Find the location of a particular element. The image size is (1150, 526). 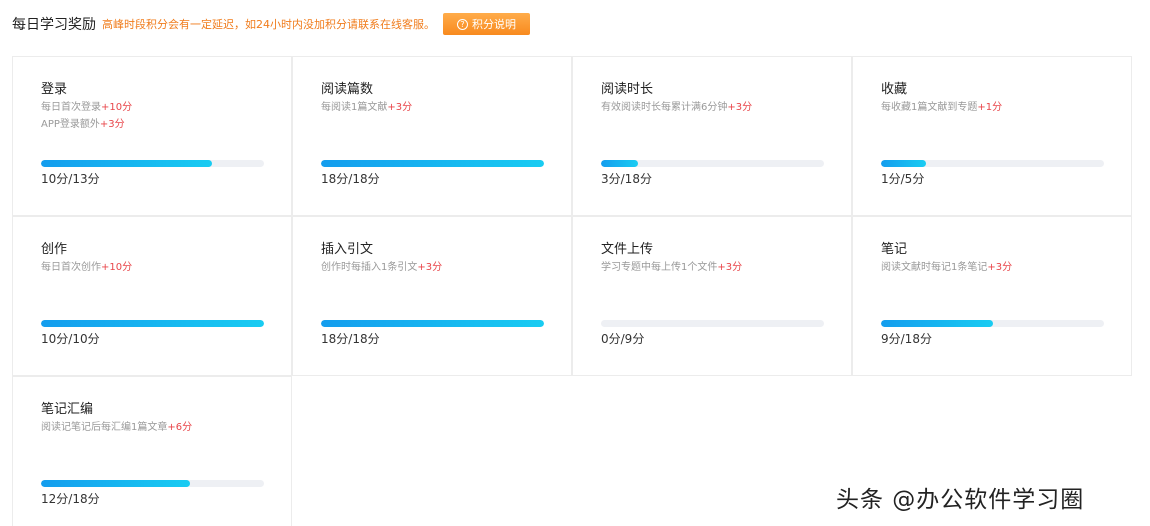

task-card: 文件上传学习专题中每上传1个文件+3分 0分/9分 is located at coordinates (712, 296).